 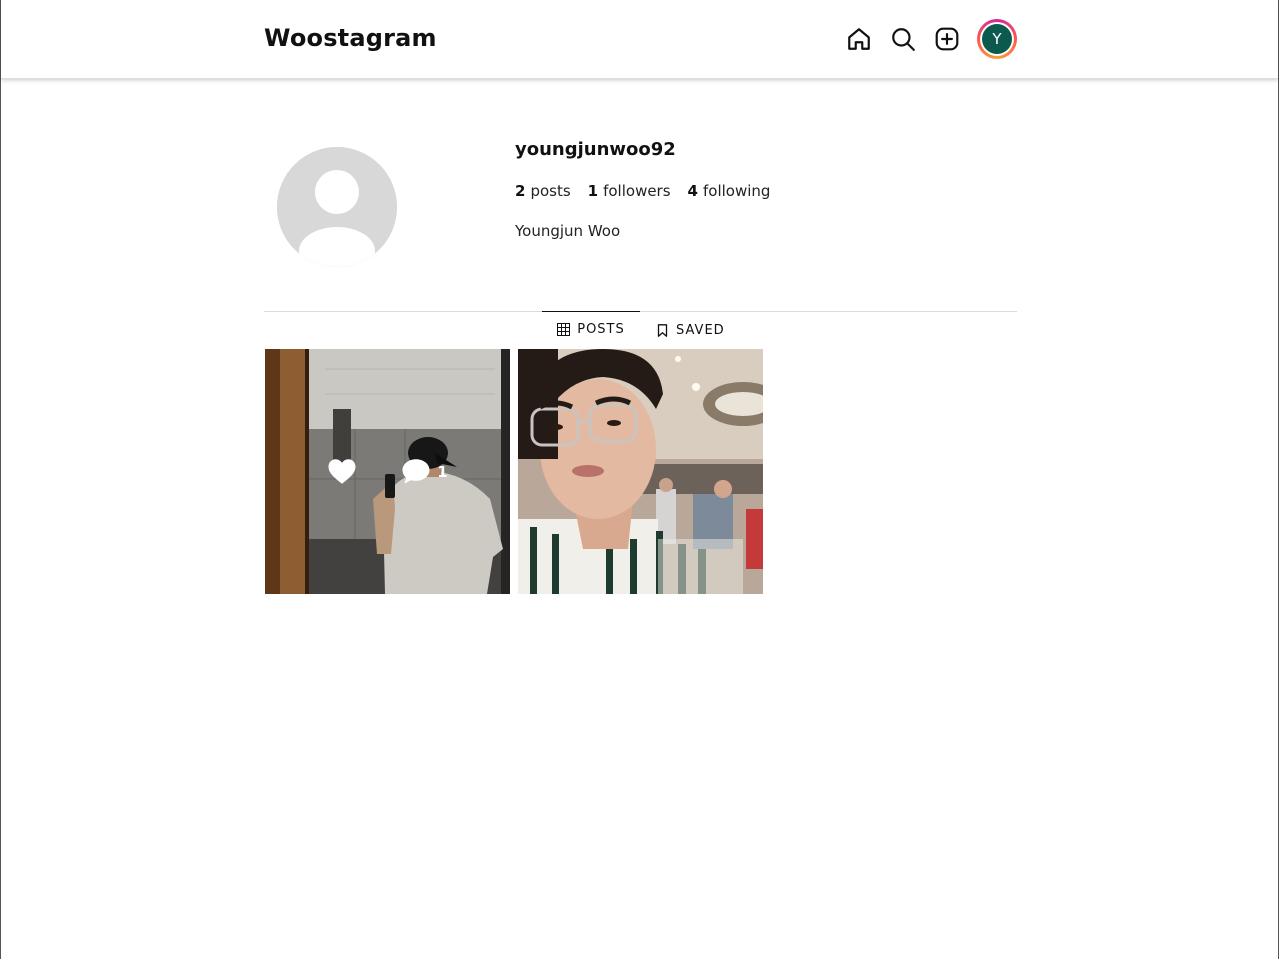 What do you see at coordinates (416, 471) in the screenshot?
I see `comment-icon` at bounding box center [416, 471].